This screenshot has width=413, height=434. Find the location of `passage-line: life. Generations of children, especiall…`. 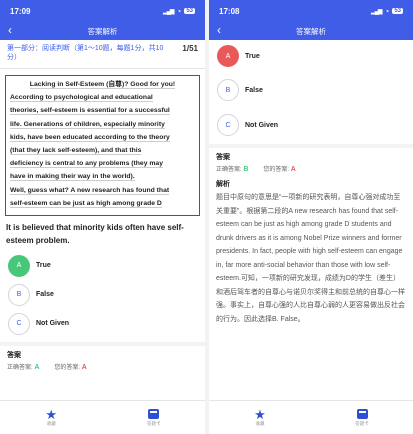

passage-line: life. Generations of children, especiall… is located at coordinates (87, 124).